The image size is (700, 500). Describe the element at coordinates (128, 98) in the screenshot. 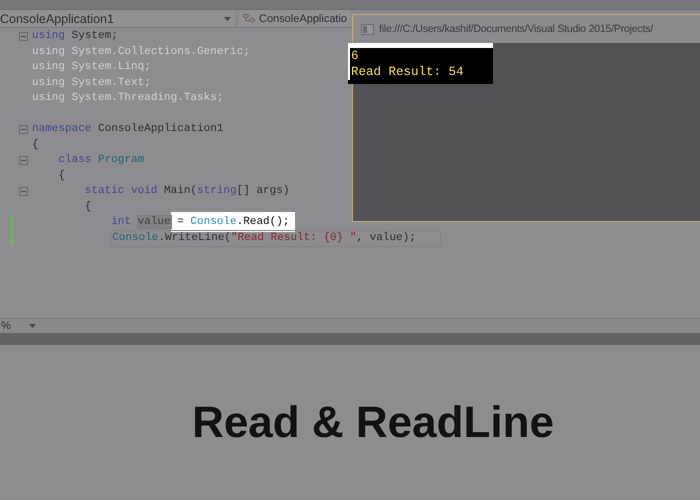

I see `code-line: using System.Threading.Tasks;` at that location.